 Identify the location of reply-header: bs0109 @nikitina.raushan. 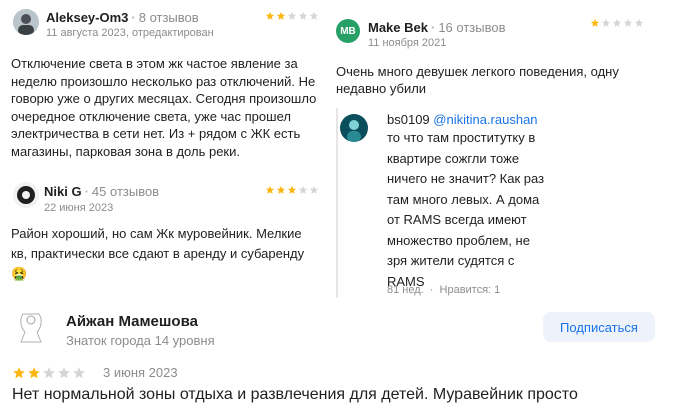
(462, 119).